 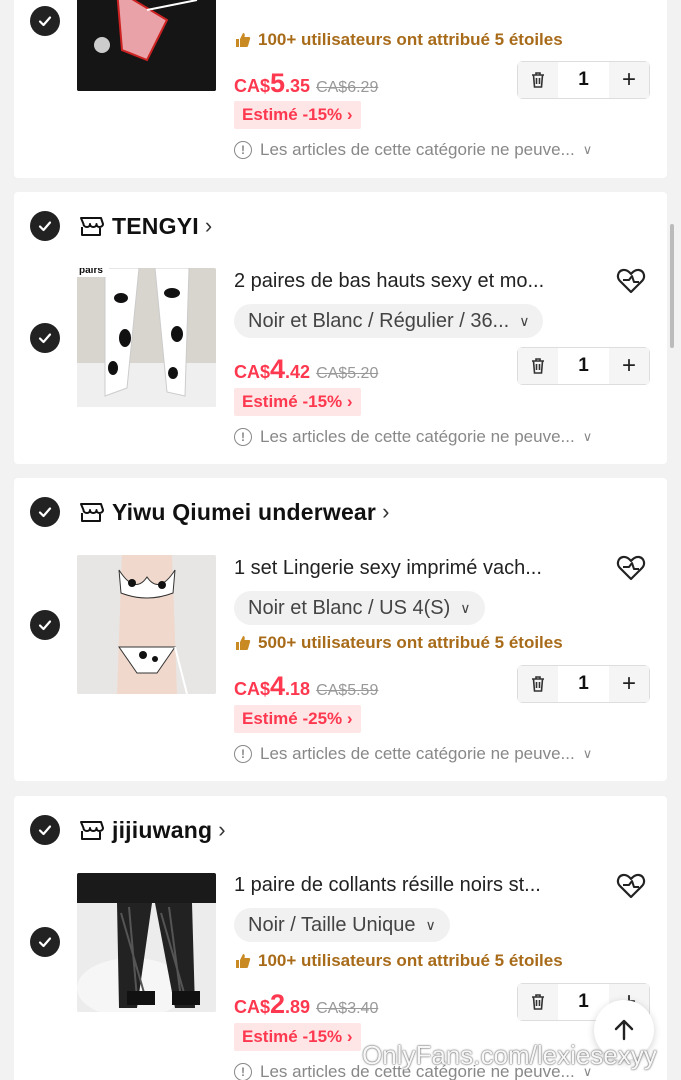 What do you see at coordinates (342, 925) in the screenshot?
I see `variant-selector: Noir / Taille Unique ∨` at bounding box center [342, 925].